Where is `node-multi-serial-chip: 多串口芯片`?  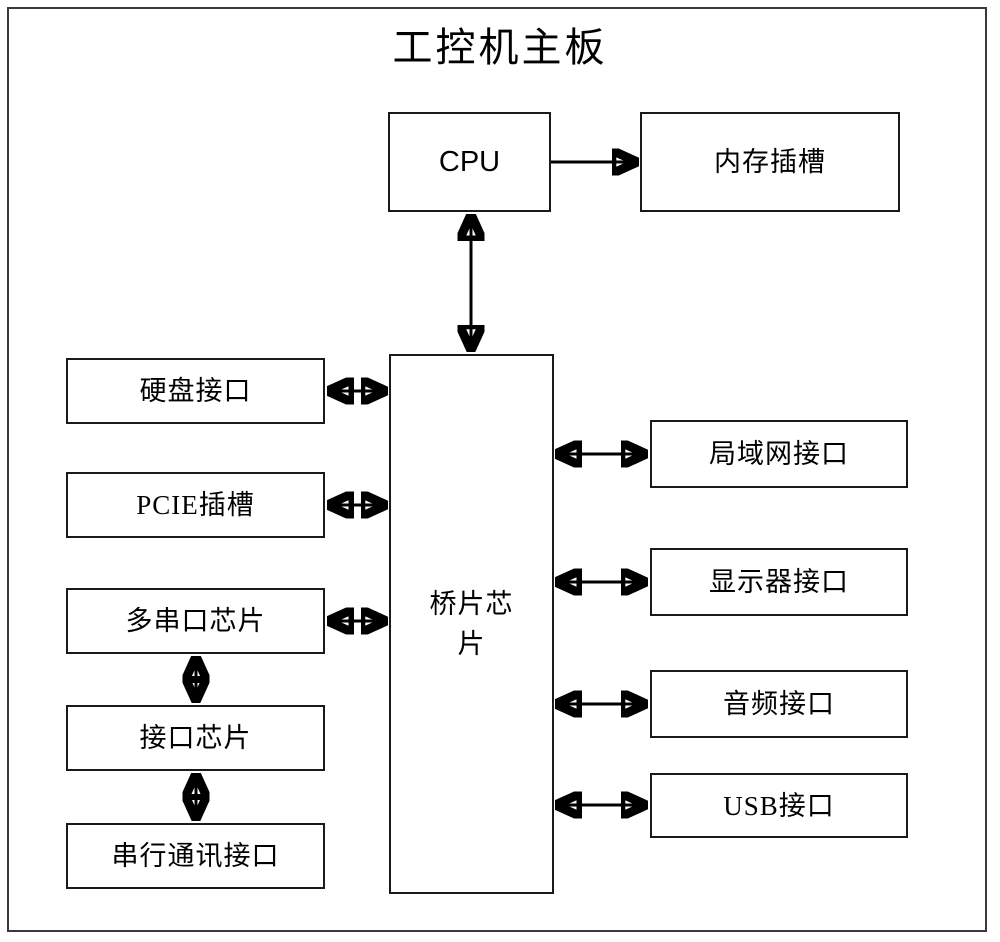 node-multi-serial-chip: 多串口芯片 is located at coordinates (195, 621).